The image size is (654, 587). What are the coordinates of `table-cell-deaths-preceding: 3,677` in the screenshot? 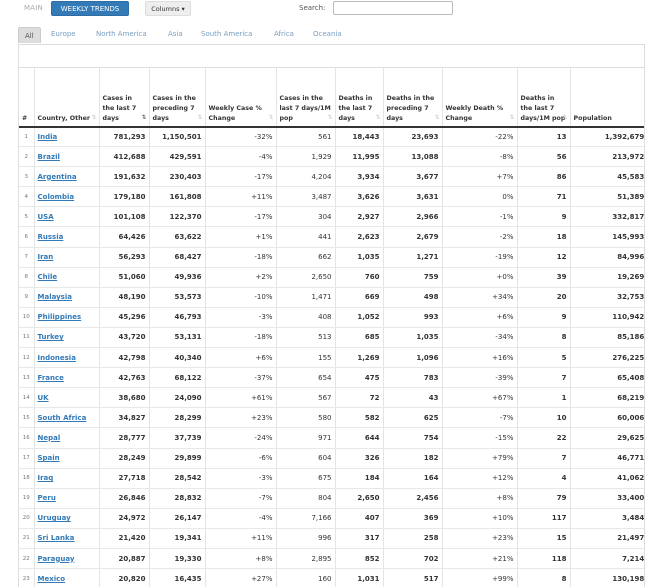 It's located at (413, 177).